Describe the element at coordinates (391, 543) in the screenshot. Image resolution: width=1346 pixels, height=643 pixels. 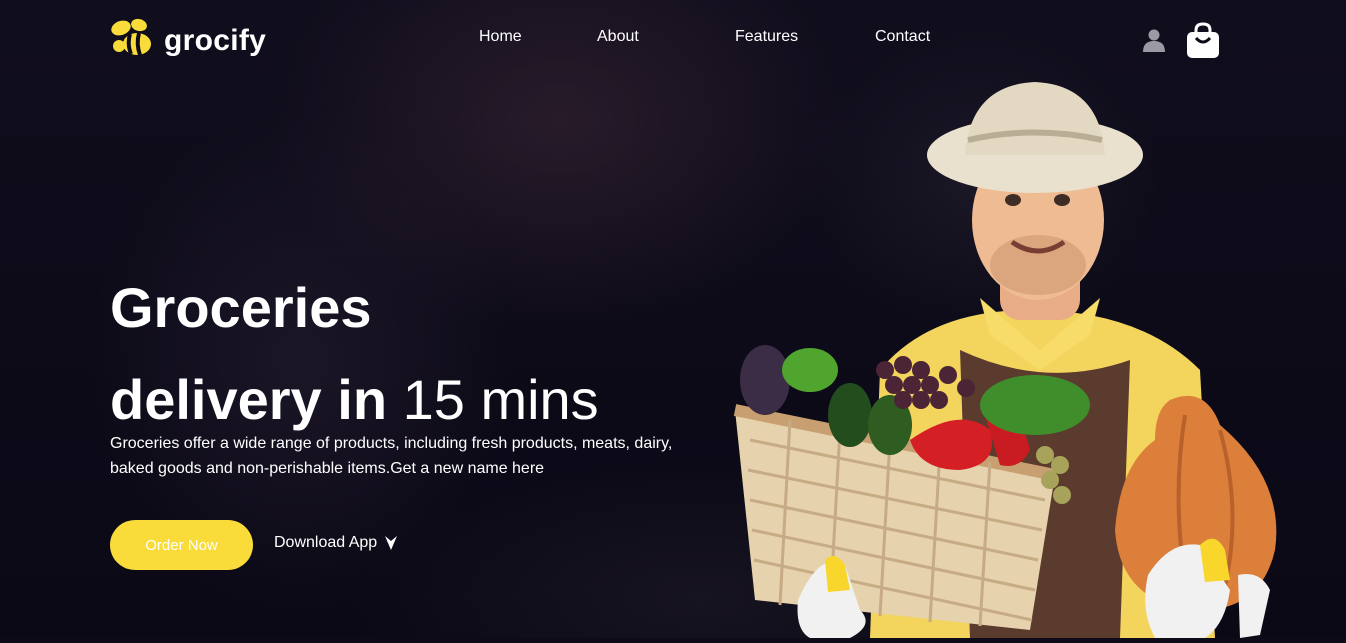
I see `arrow-down-icon` at that location.